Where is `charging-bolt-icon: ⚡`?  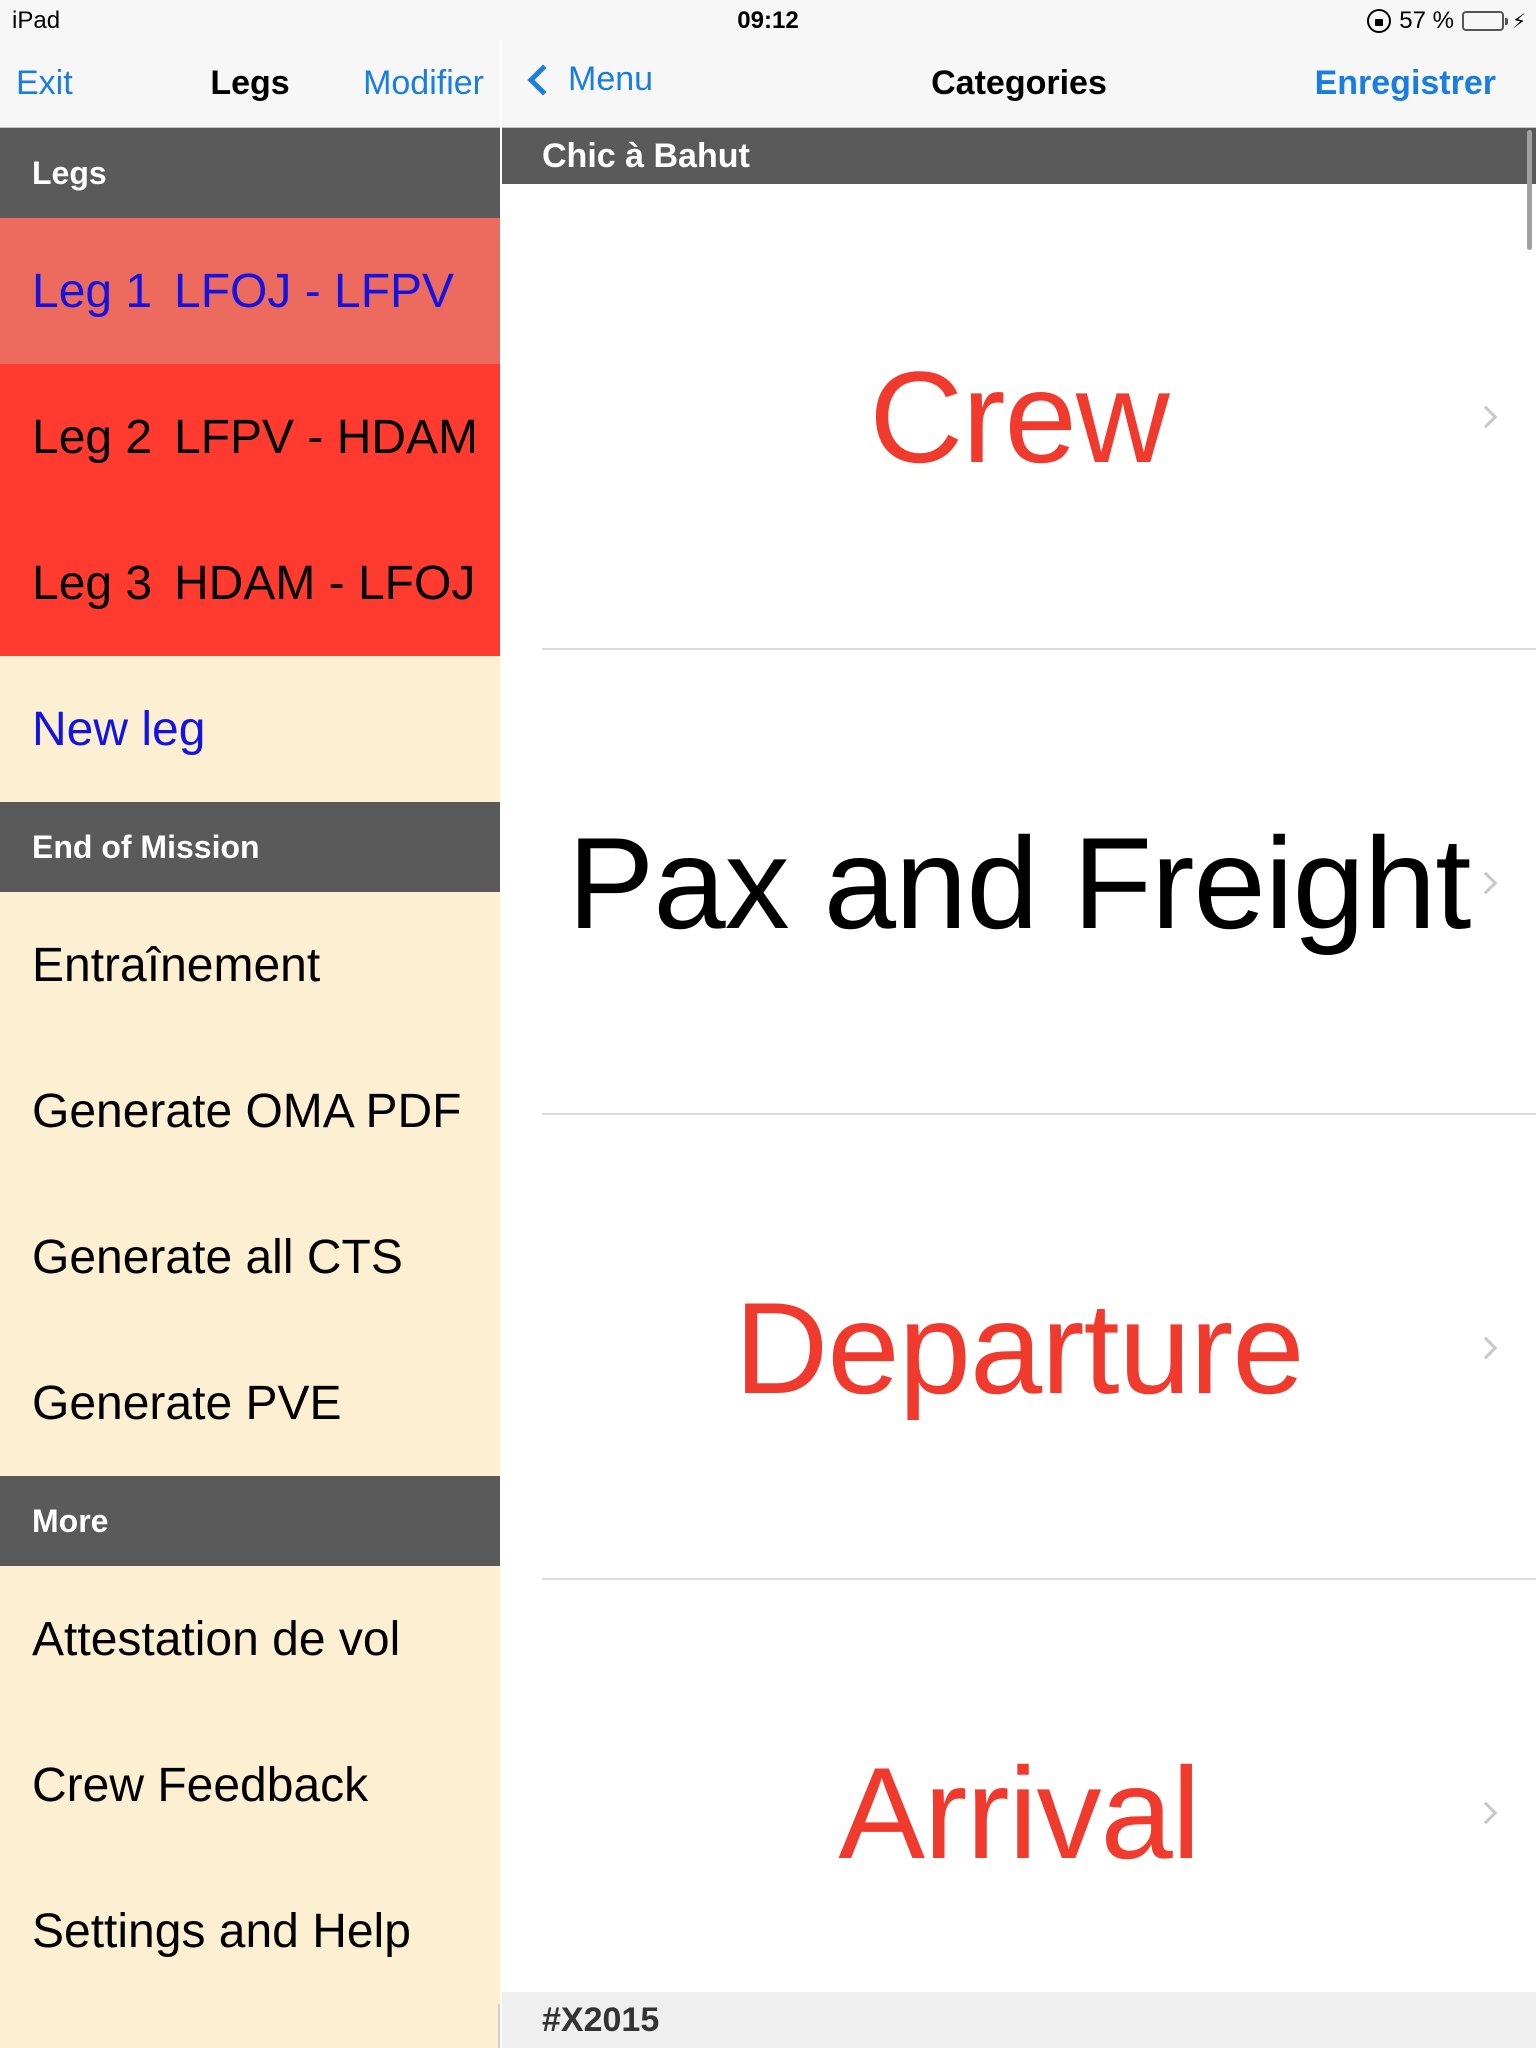 charging-bolt-icon: ⚡ is located at coordinates (1518, 21).